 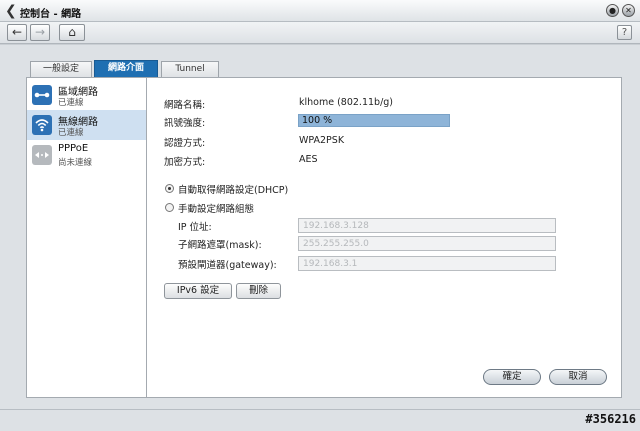 What do you see at coordinates (427, 225) in the screenshot?
I see `ip-address-input` at bounding box center [427, 225].